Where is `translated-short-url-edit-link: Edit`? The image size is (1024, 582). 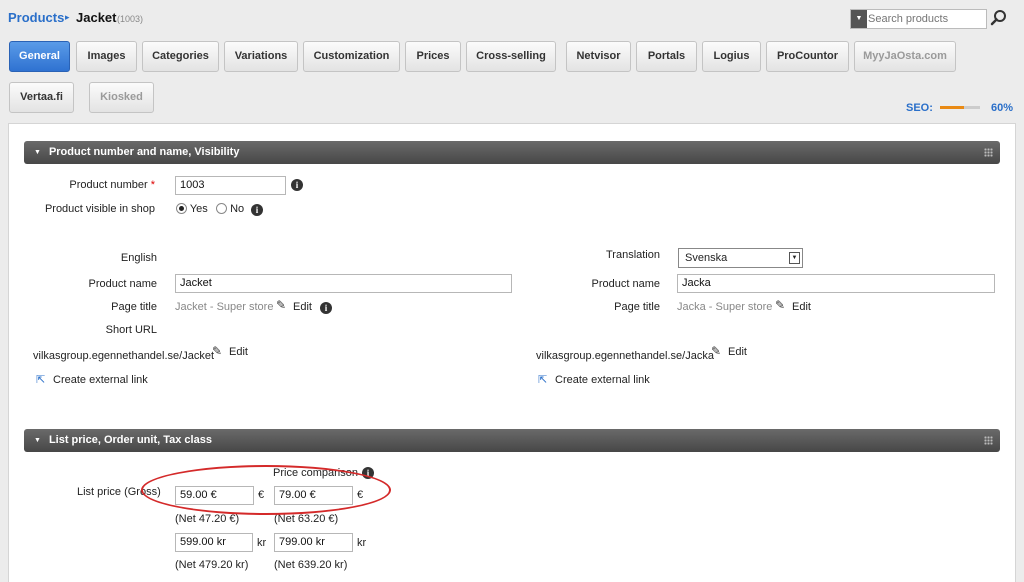
translated-short-url-edit-link: Edit is located at coordinates (737, 352).